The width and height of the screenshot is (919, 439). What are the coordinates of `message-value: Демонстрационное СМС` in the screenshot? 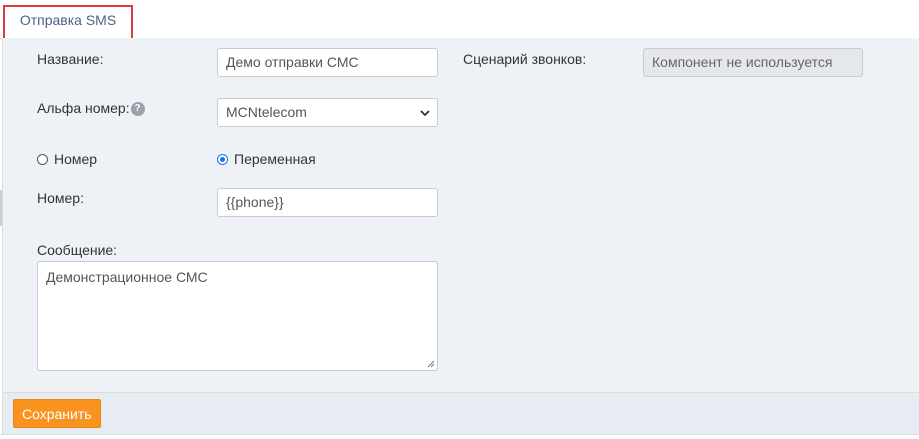 It's located at (127, 277).